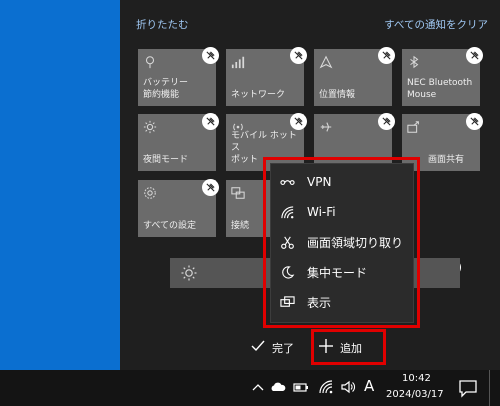 The image size is (500, 406). I want to click on tile-label: すべての設定, so click(170, 226).